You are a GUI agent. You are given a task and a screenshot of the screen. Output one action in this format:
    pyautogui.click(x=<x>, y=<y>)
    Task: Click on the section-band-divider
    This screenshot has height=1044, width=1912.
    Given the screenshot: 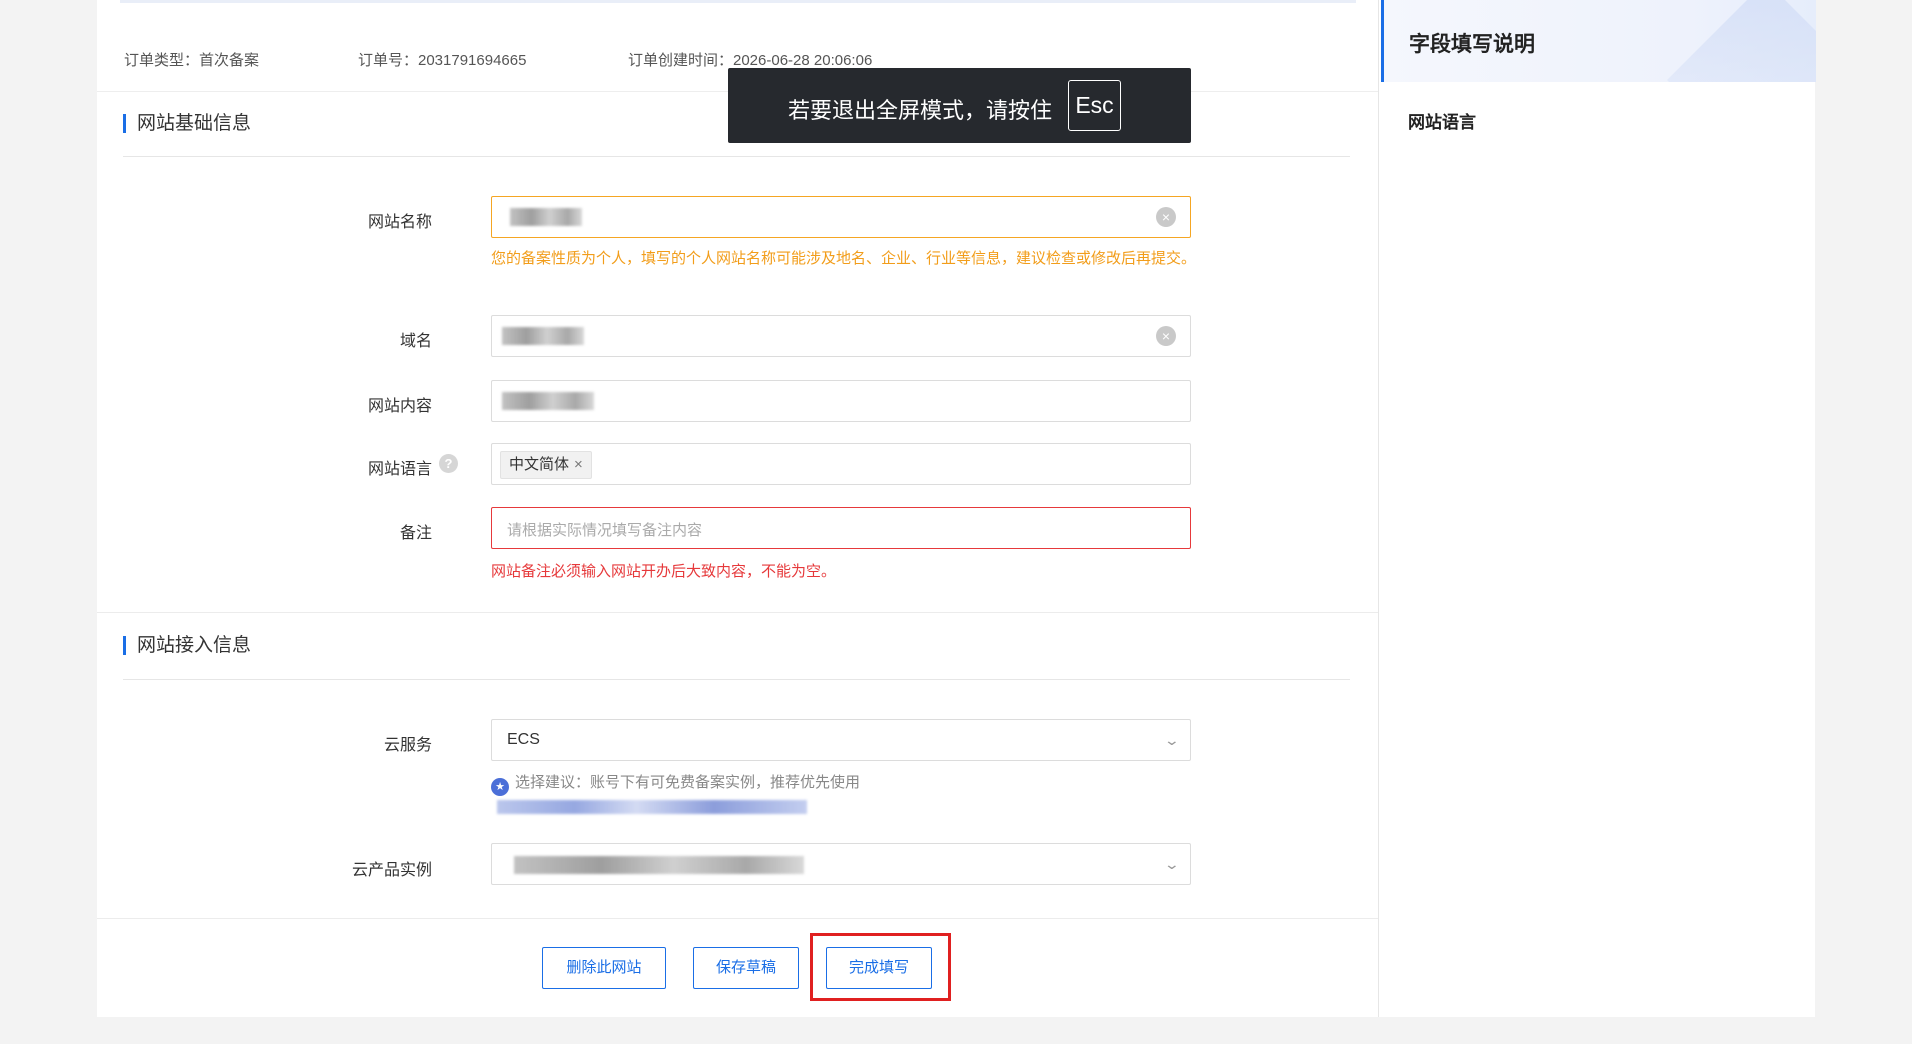 What is the action you would take?
    pyautogui.click(x=737, y=612)
    